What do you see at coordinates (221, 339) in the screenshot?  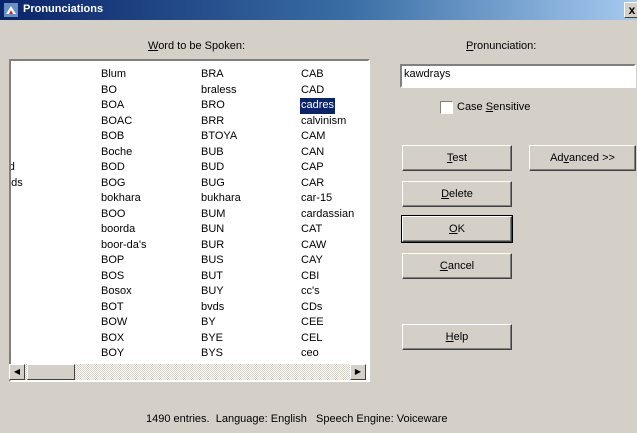 I see `word-list-item: BYE` at bounding box center [221, 339].